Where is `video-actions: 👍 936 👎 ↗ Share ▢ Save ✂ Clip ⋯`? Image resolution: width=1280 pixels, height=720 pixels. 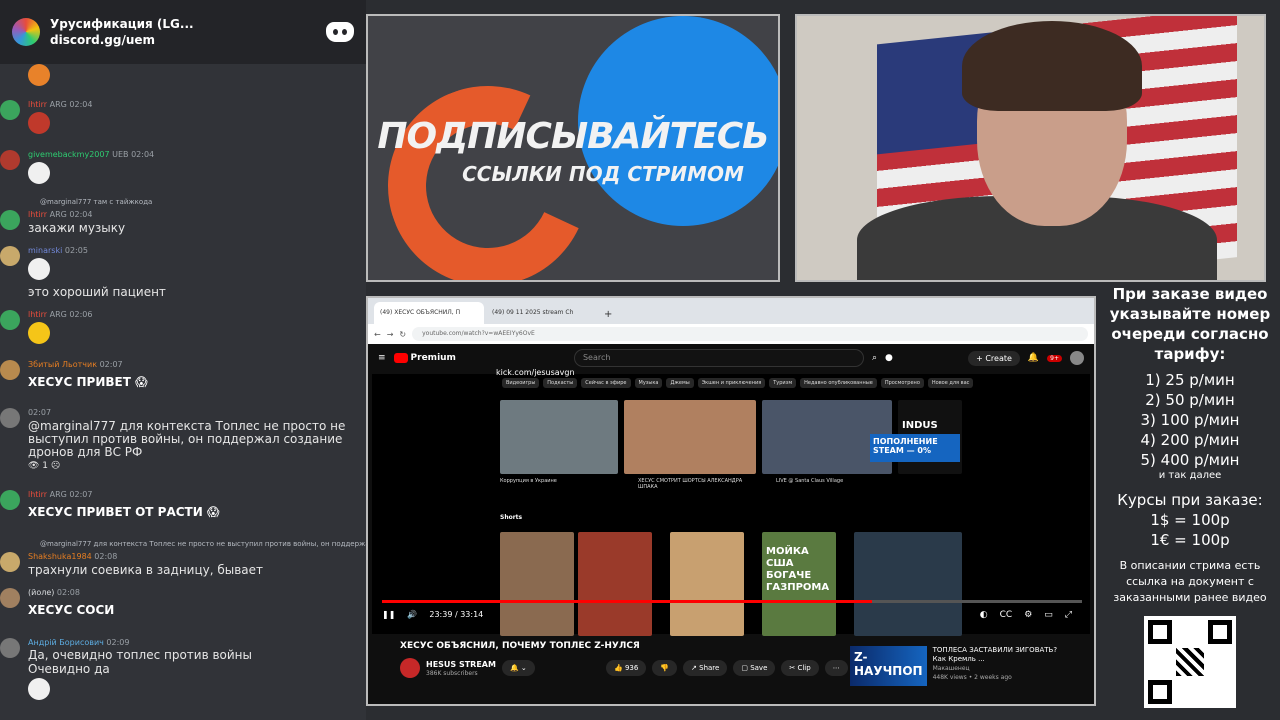
video-actions: 👍 936 👎 ↗ Share ▢ Save ✂ Clip ⋯ is located at coordinates (727, 668).